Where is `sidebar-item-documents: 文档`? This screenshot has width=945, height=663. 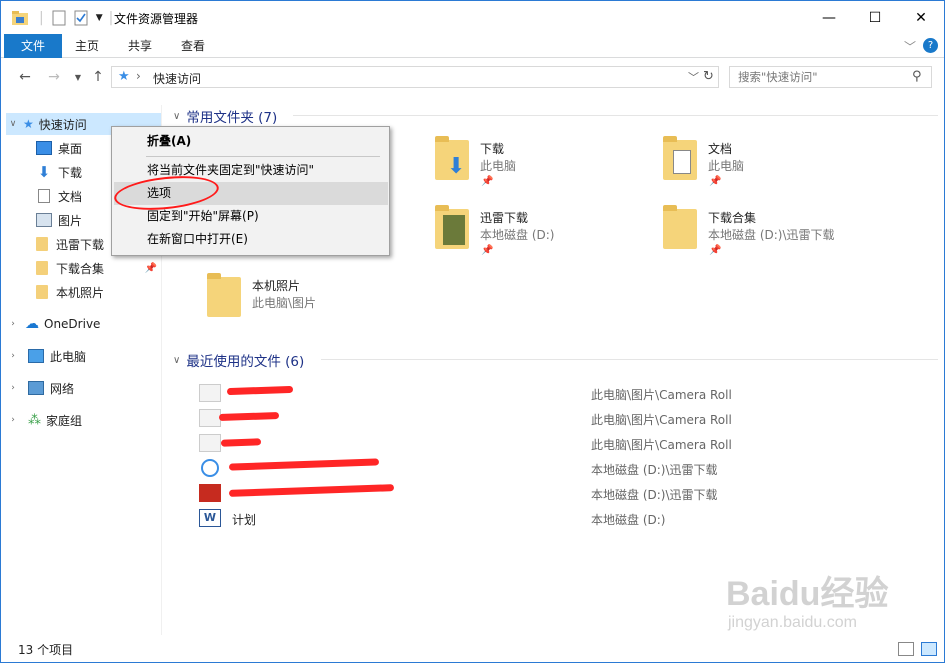 sidebar-item-documents: 文档 is located at coordinates (59, 196).